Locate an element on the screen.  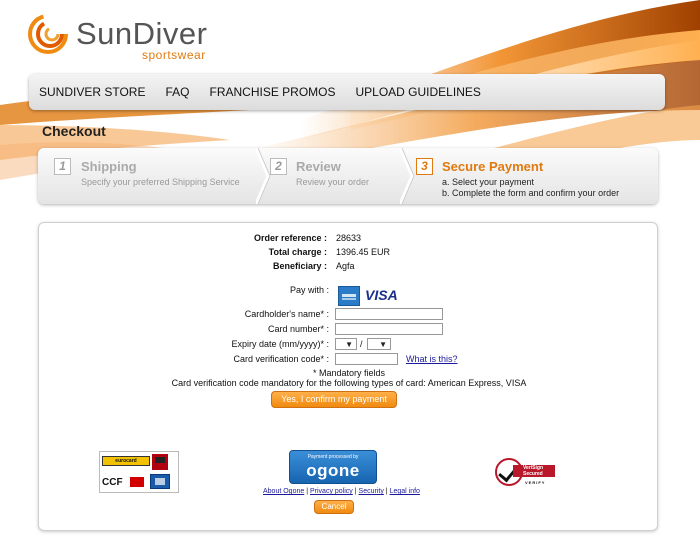
eurocard-logo: eurocard is located at coordinates (126, 461).